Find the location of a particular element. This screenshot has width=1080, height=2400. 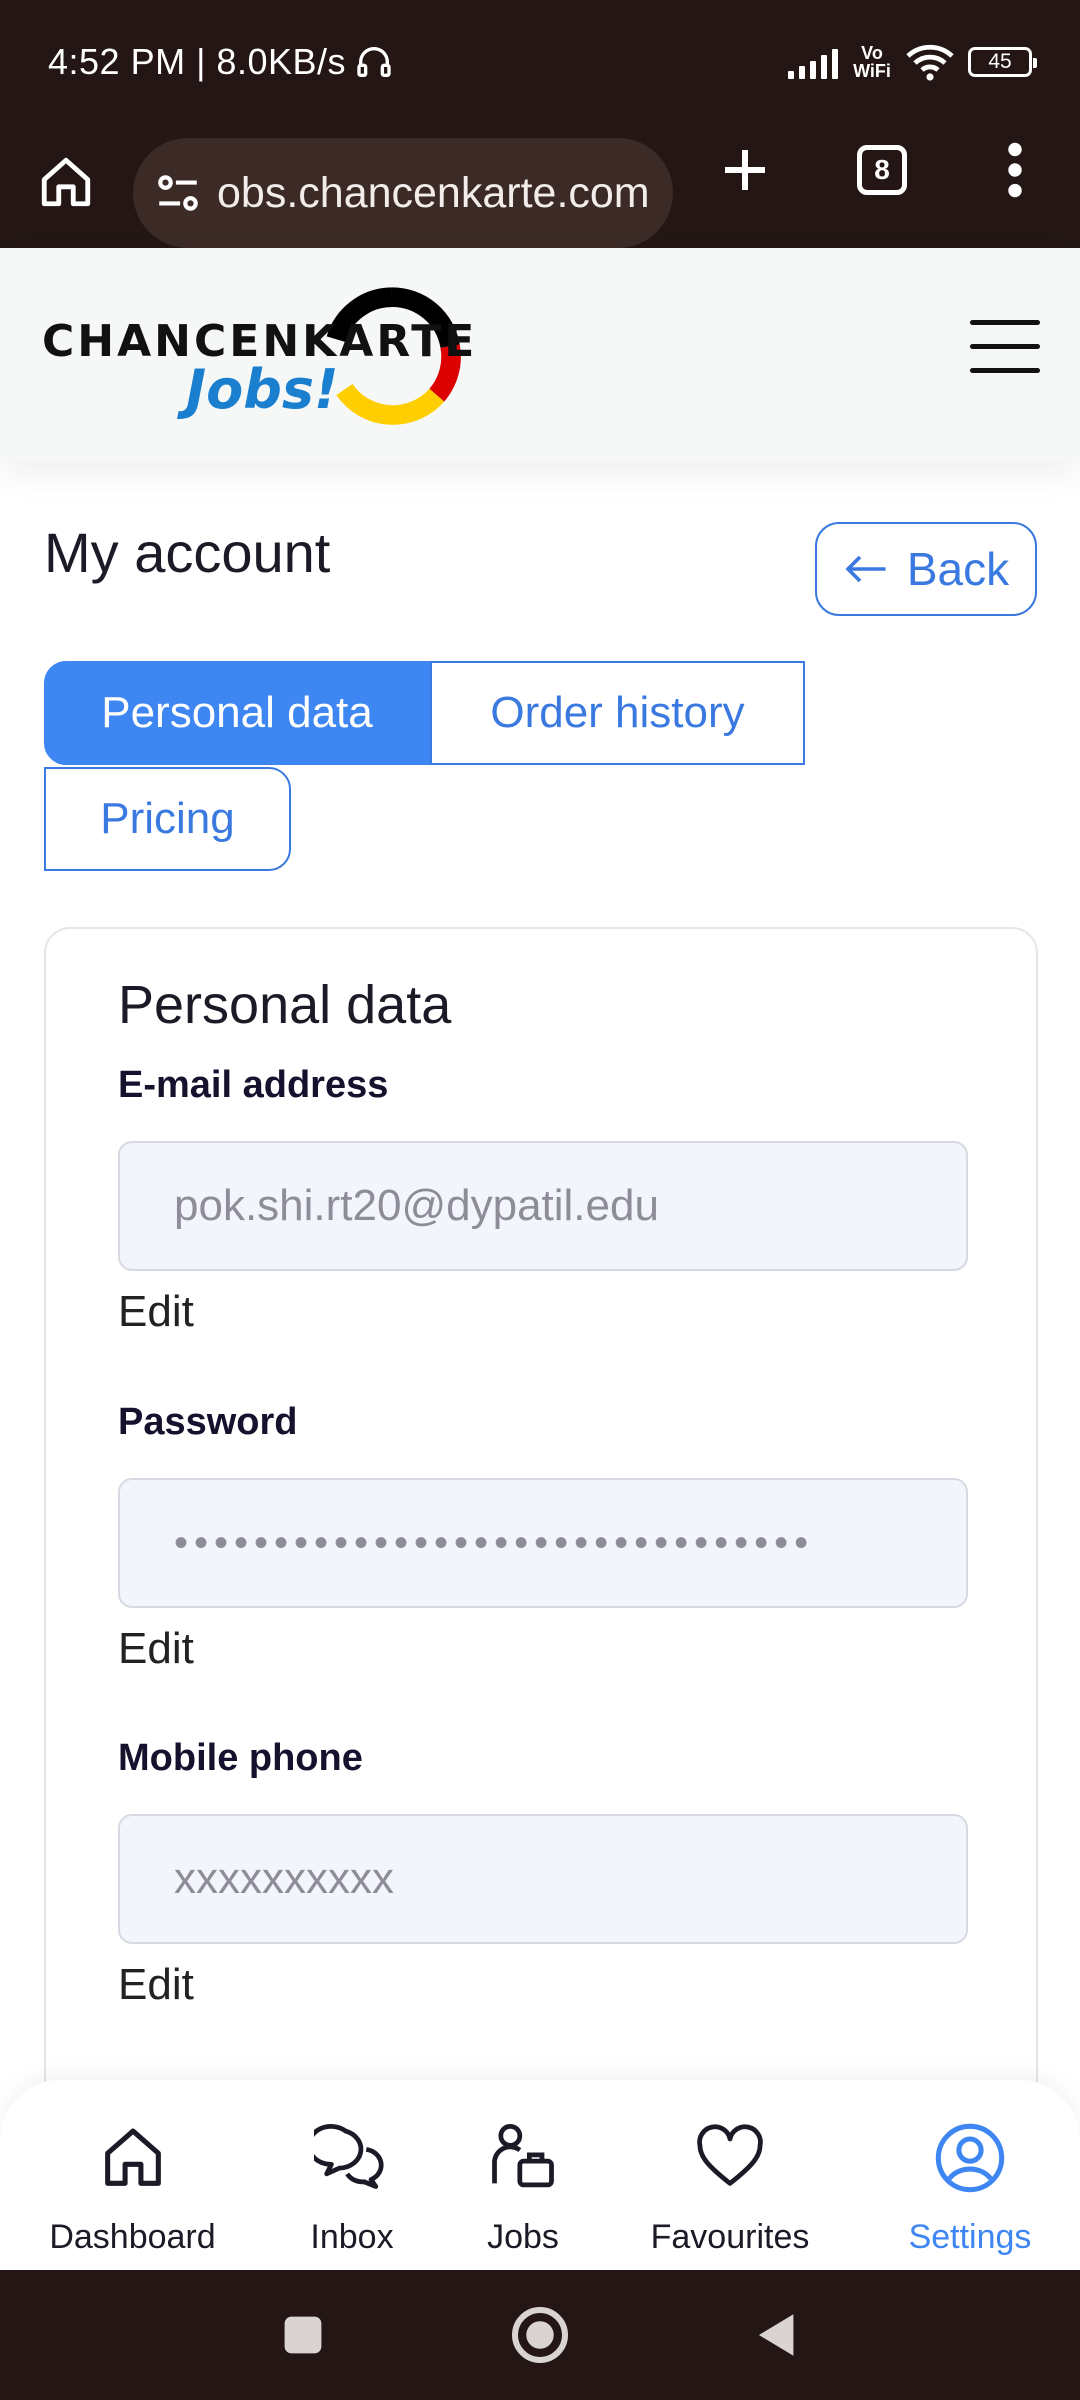

tab-switcher-button: 8 is located at coordinates (882, 170).